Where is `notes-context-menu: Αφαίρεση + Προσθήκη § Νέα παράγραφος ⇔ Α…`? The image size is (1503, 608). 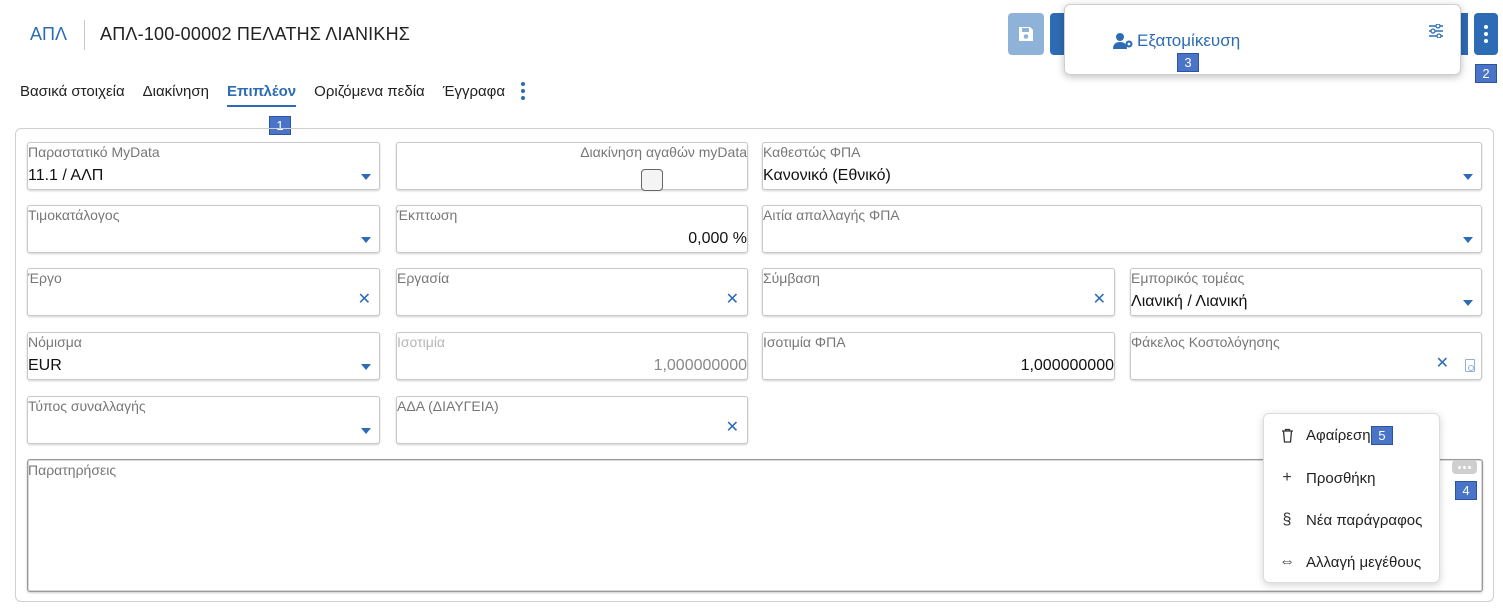
notes-context-menu: Αφαίρεση + Προσθήκη § Νέα παράγραφος ⇔ Α… is located at coordinates (1351, 498).